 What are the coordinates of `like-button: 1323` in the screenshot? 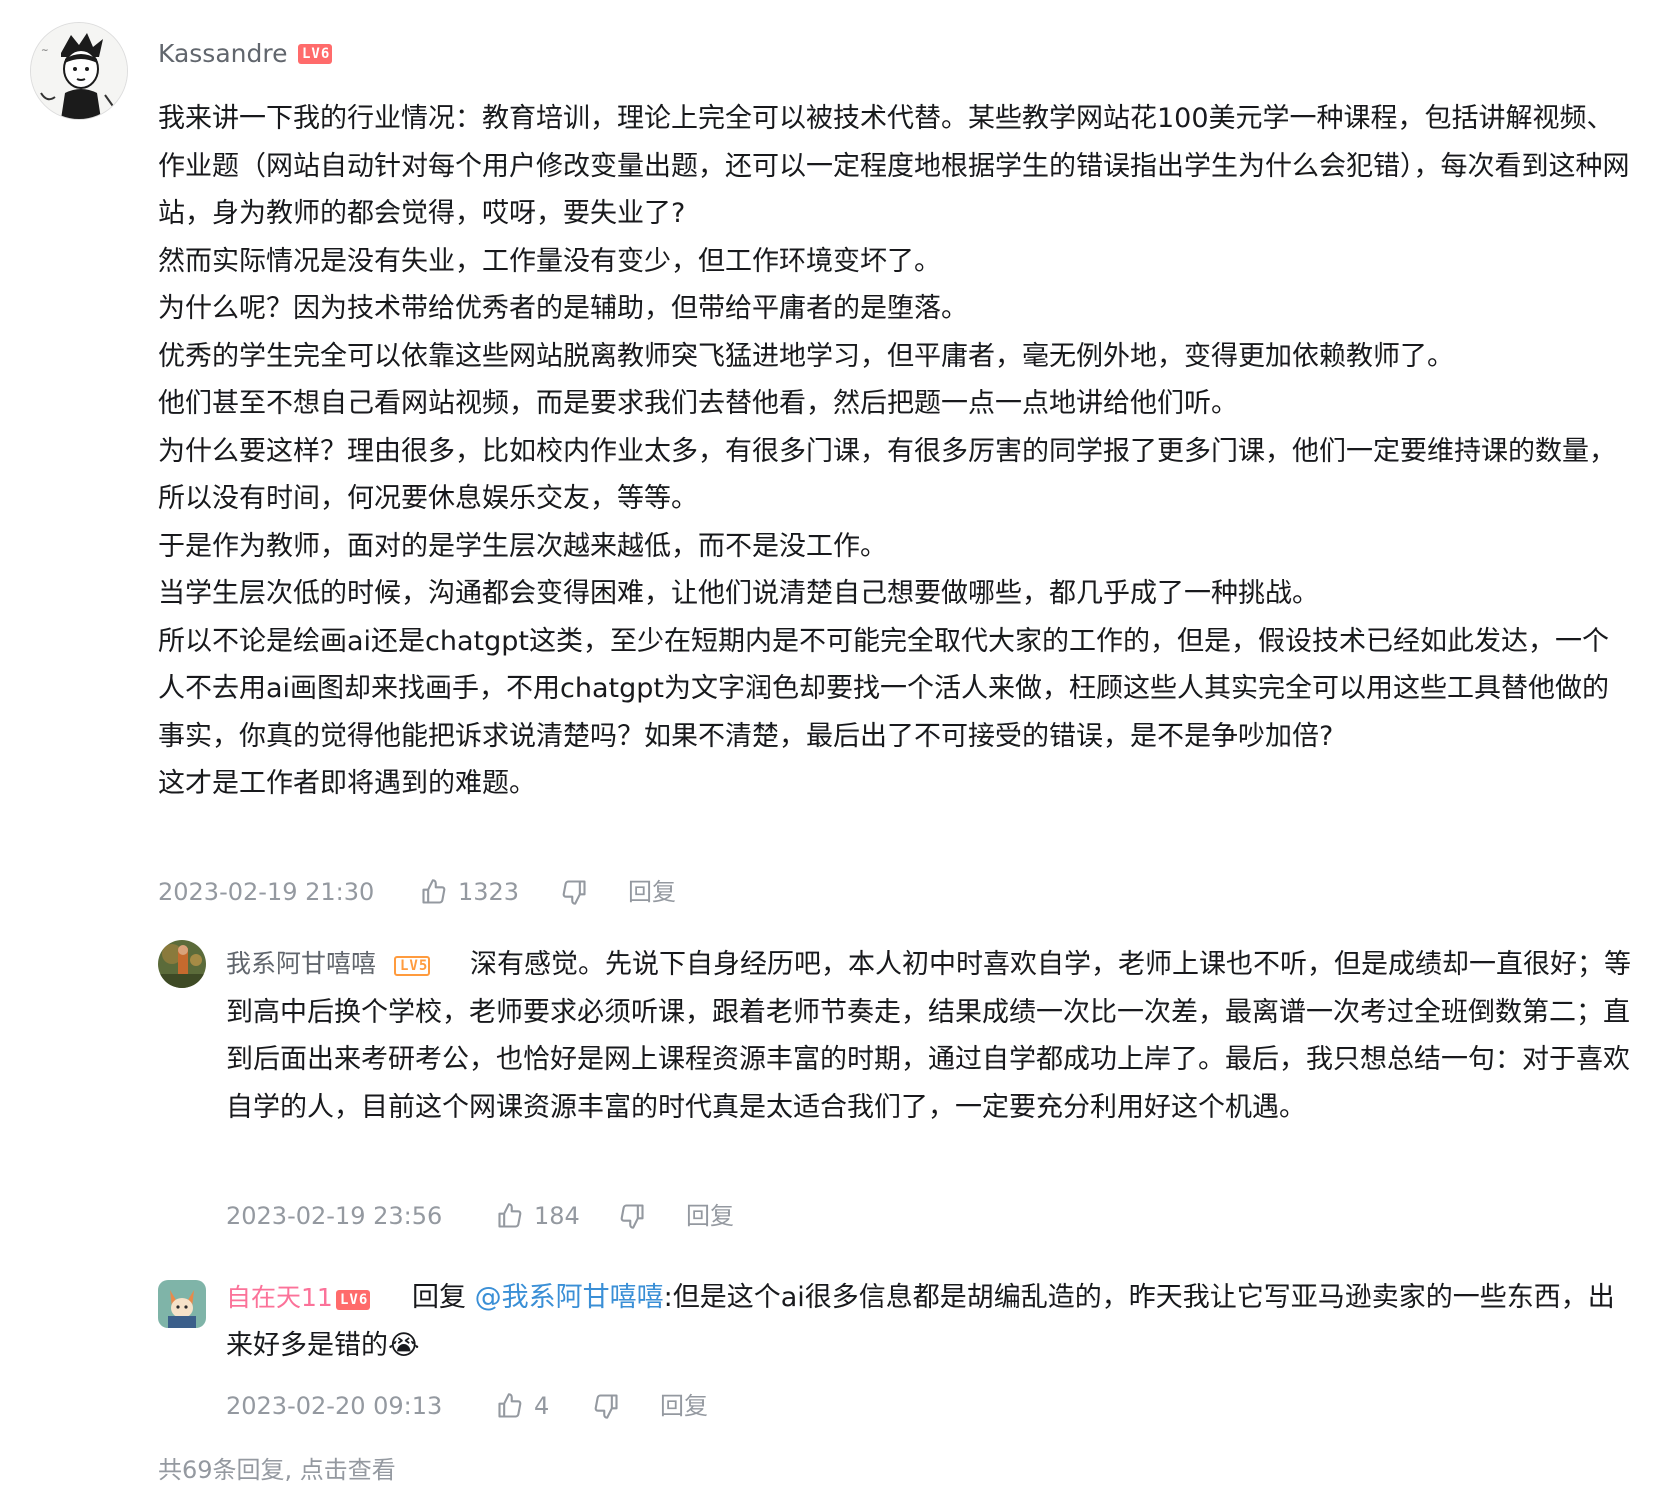 It's located at (469, 892).